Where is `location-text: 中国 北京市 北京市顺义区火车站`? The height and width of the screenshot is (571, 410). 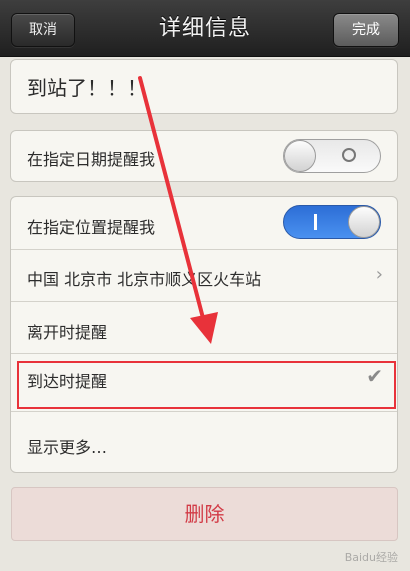 location-text: 中国 北京市 北京市顺义区火车站 is located at coordinates (144, 279).